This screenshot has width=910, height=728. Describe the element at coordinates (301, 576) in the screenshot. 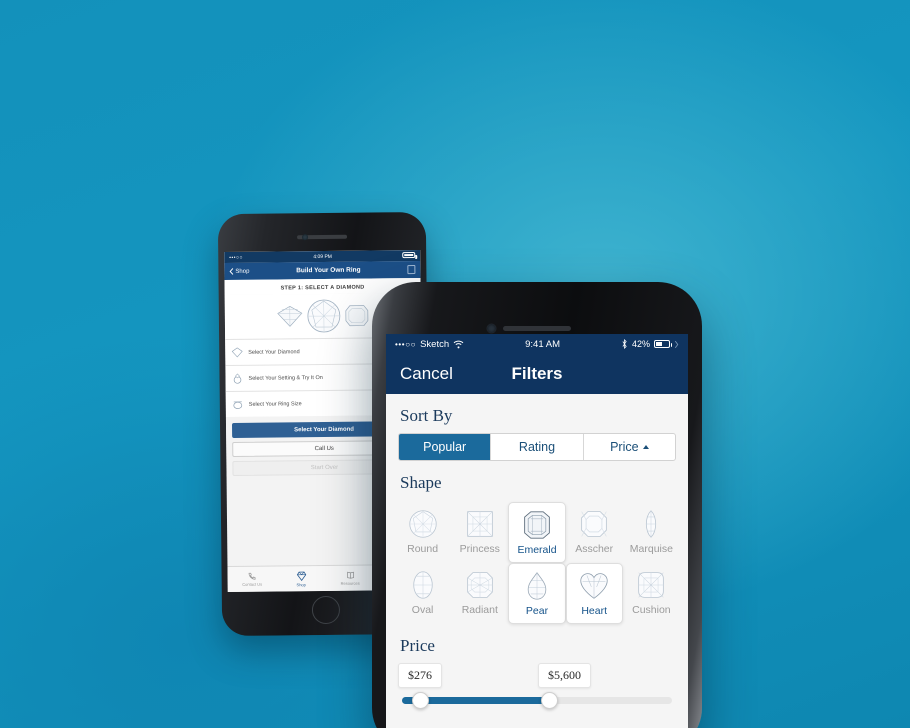

I see `diamond-icon` at that location.